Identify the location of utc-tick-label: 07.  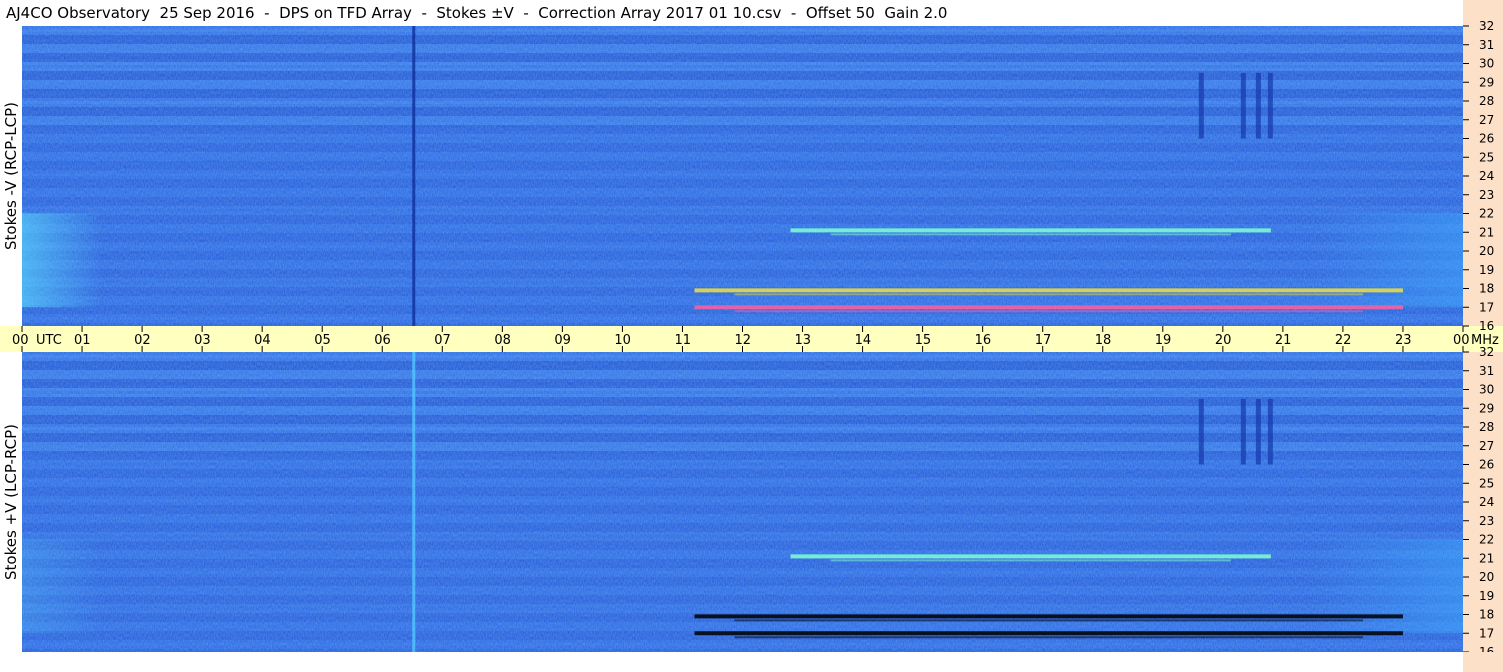
(442, 340).